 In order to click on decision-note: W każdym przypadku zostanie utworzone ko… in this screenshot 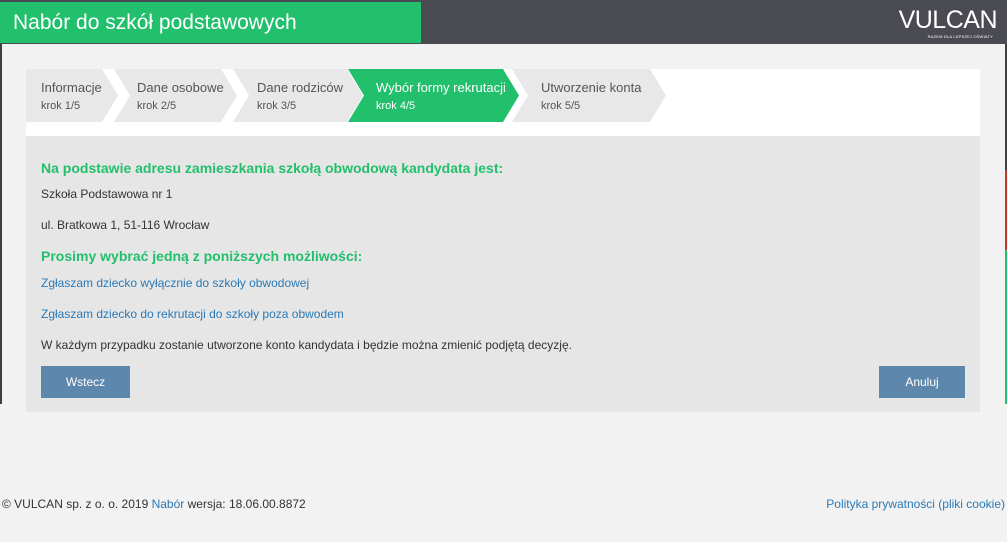, I will do `click(306, 345)`.